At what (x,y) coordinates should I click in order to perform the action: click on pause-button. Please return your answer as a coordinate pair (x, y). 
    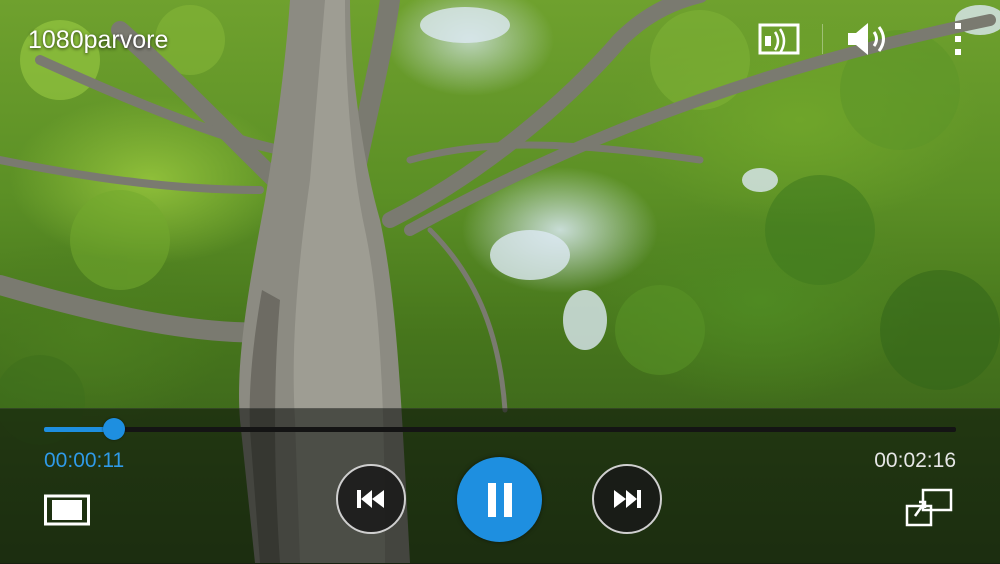
    Looking at the image, I should click on (499, 499).